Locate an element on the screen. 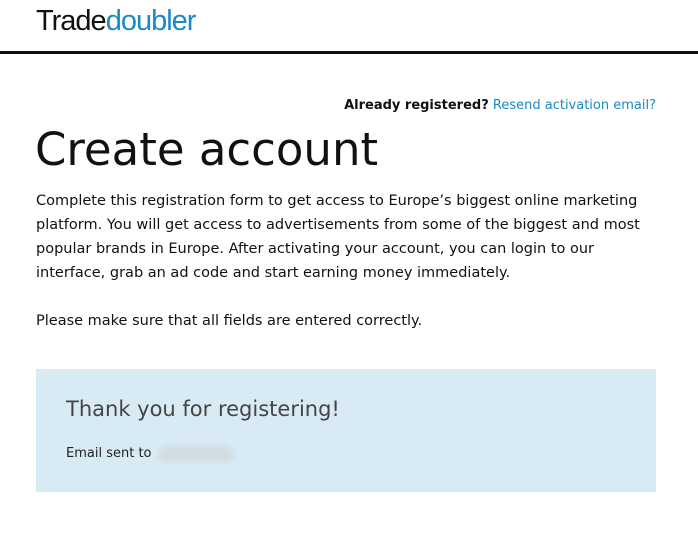 This screenshot has width=698, height=544. redacted-email-address is located at coordinates (195, 453).